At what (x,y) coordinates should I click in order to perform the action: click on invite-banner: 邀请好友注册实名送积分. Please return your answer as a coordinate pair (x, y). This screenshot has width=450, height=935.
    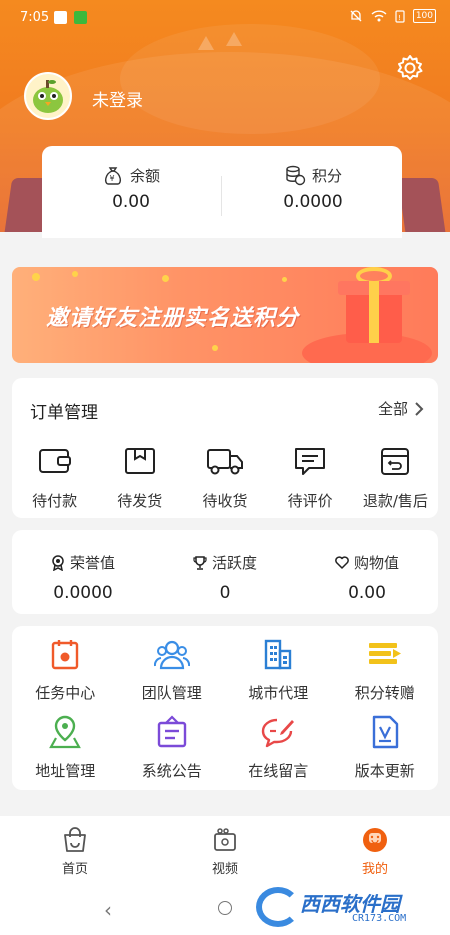
    Looking at the image, I should click on (225, 315).